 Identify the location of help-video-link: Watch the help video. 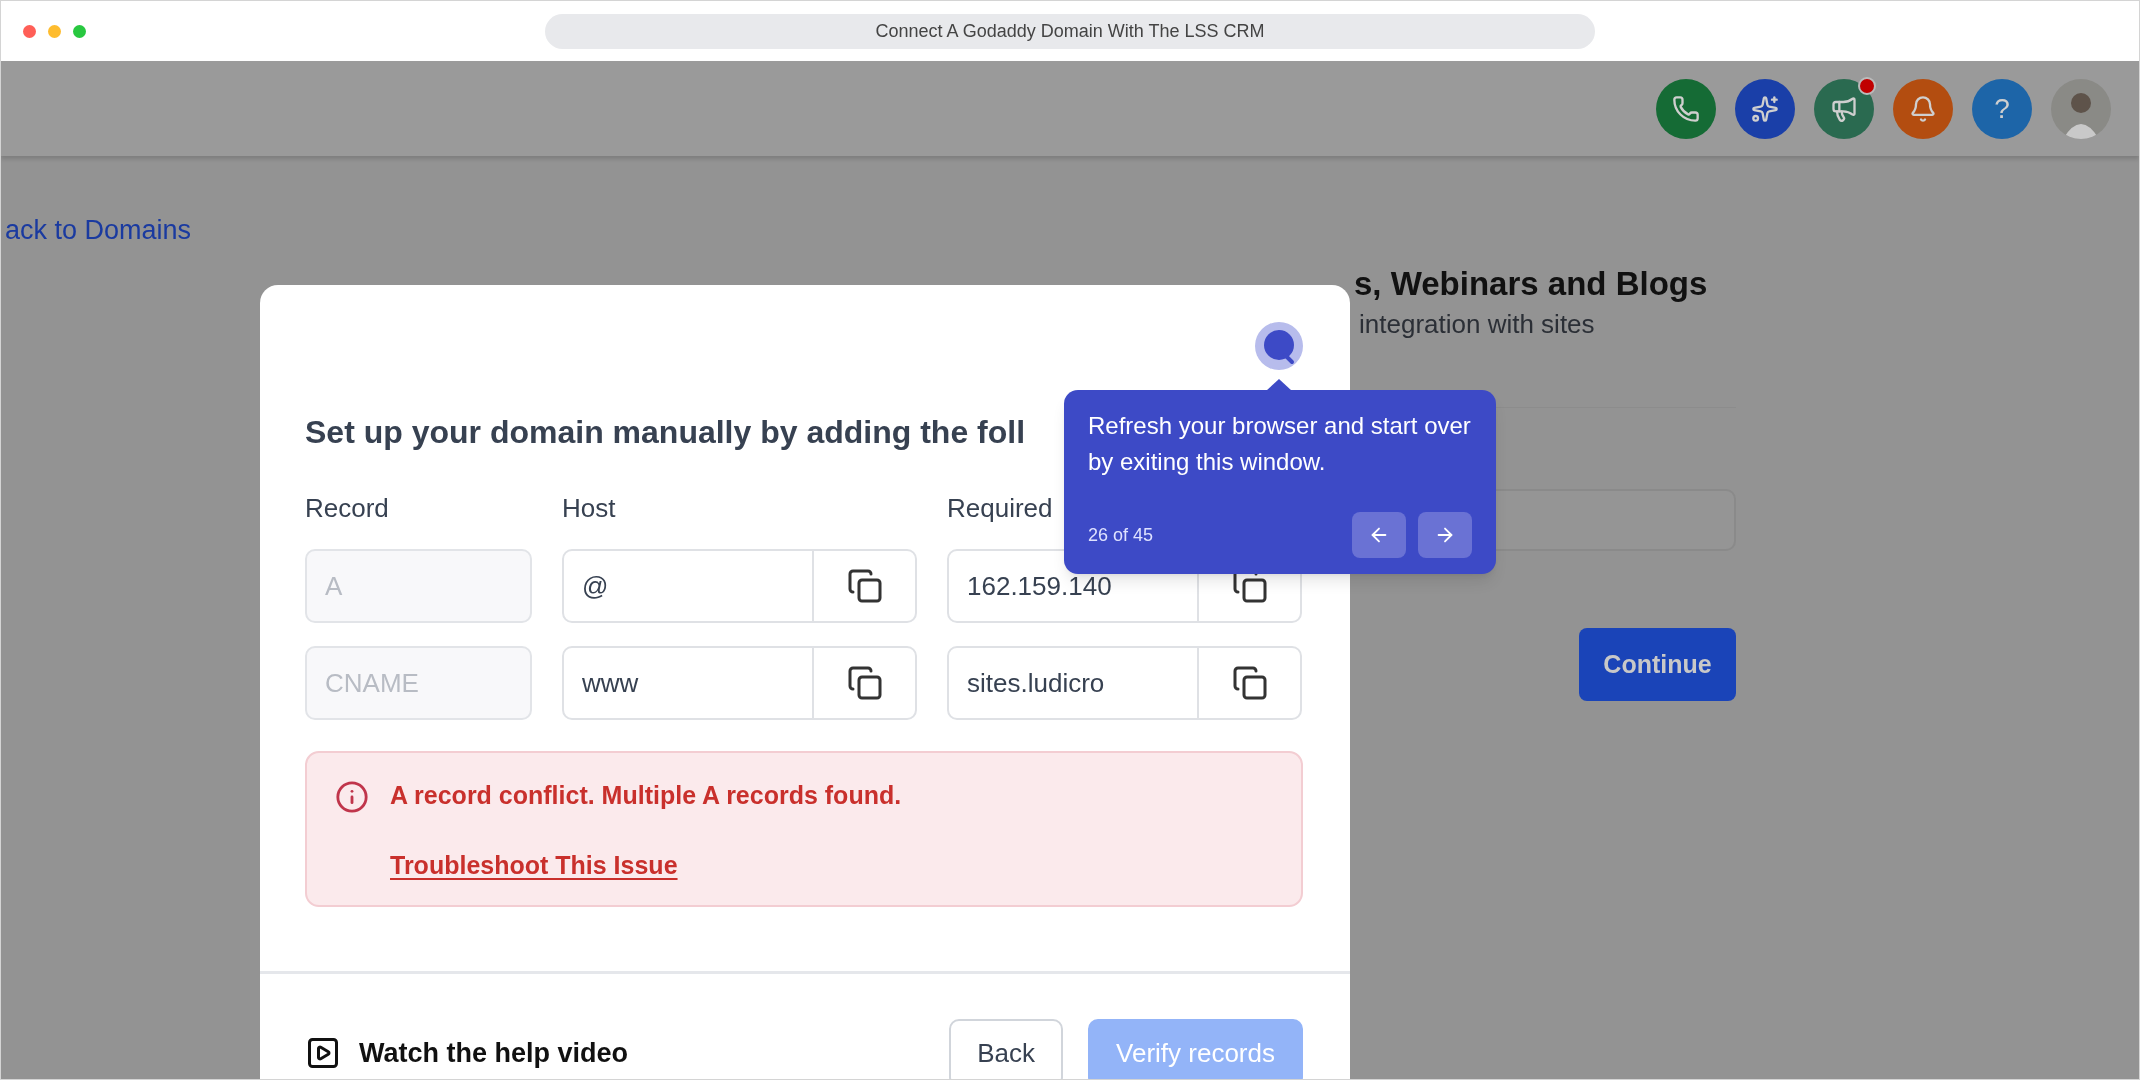
(467, 1053).